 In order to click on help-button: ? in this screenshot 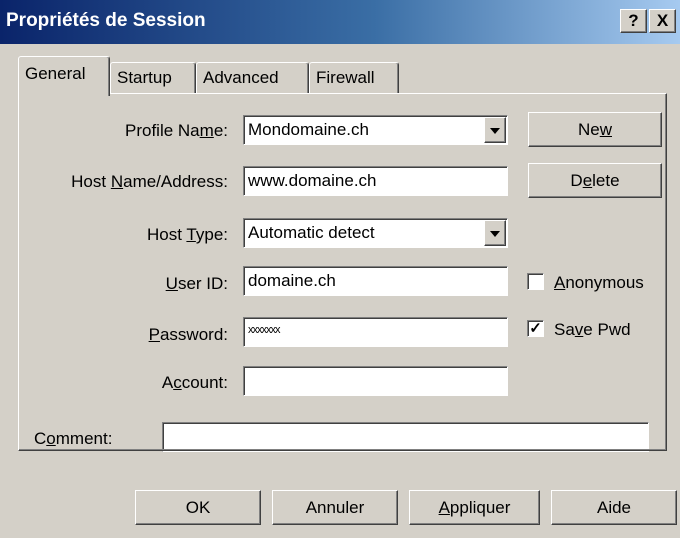, I will do `click(633, 21)`.